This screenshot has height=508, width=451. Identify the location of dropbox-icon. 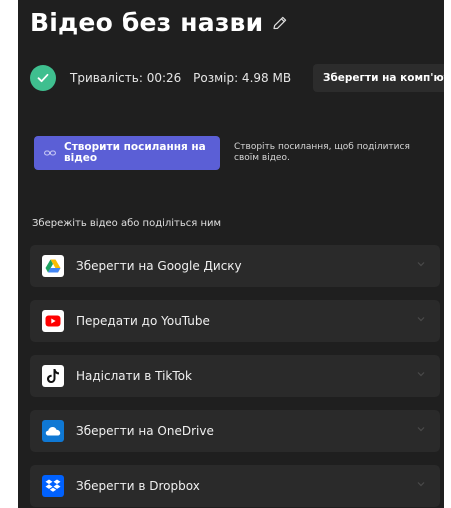
(53, 486).